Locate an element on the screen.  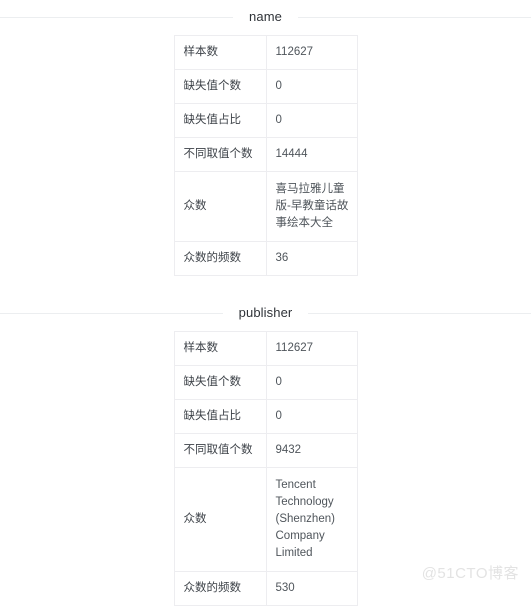
section-divider-publisher: publisher is located at coordinates (265, 313).